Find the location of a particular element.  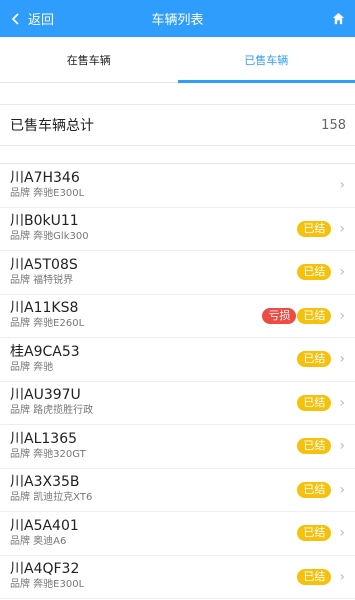

vehicle-info: 川A4QF32 品牌 奔驰E300L is located at coordinates (153, 576).